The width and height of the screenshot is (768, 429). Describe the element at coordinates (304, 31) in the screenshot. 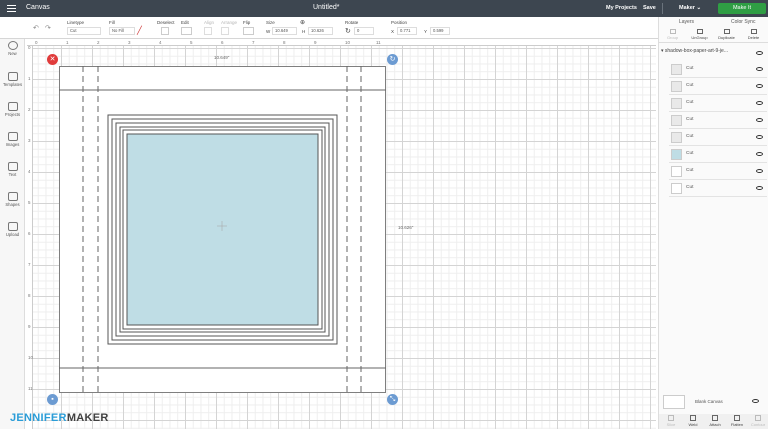

I see `size-h-label: H` at that location.